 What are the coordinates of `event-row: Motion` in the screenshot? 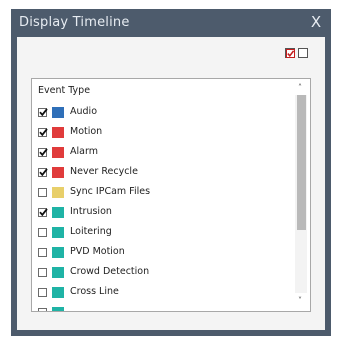 It's located at (163, 133).